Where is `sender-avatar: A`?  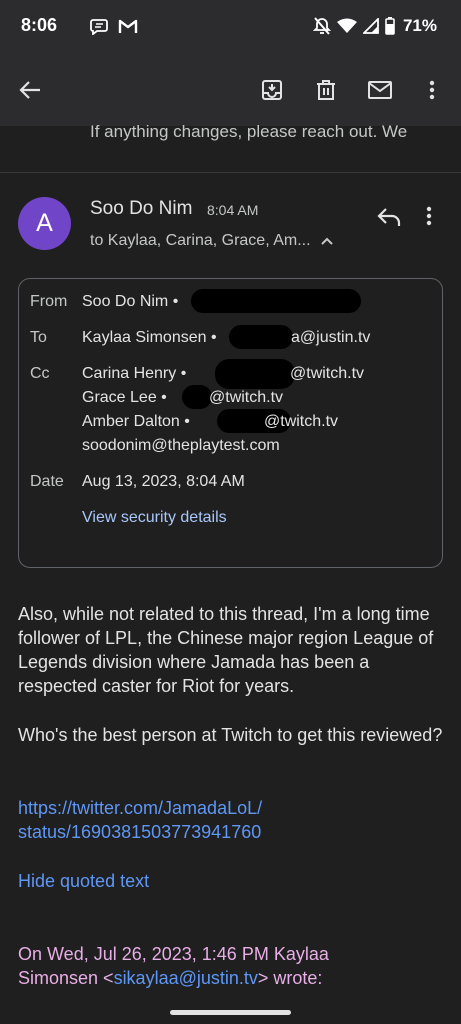 sender-avatar: A is located at coordinates (44, 223).